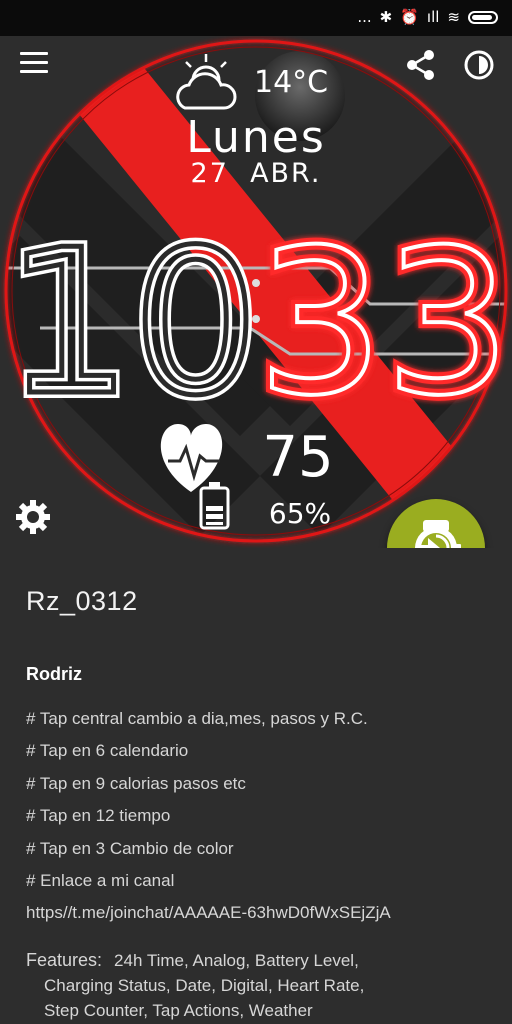  Describe the element at coordinates (100, 880) in the screenshot. I see `description-line: # Enlace a mi canal` at that location.